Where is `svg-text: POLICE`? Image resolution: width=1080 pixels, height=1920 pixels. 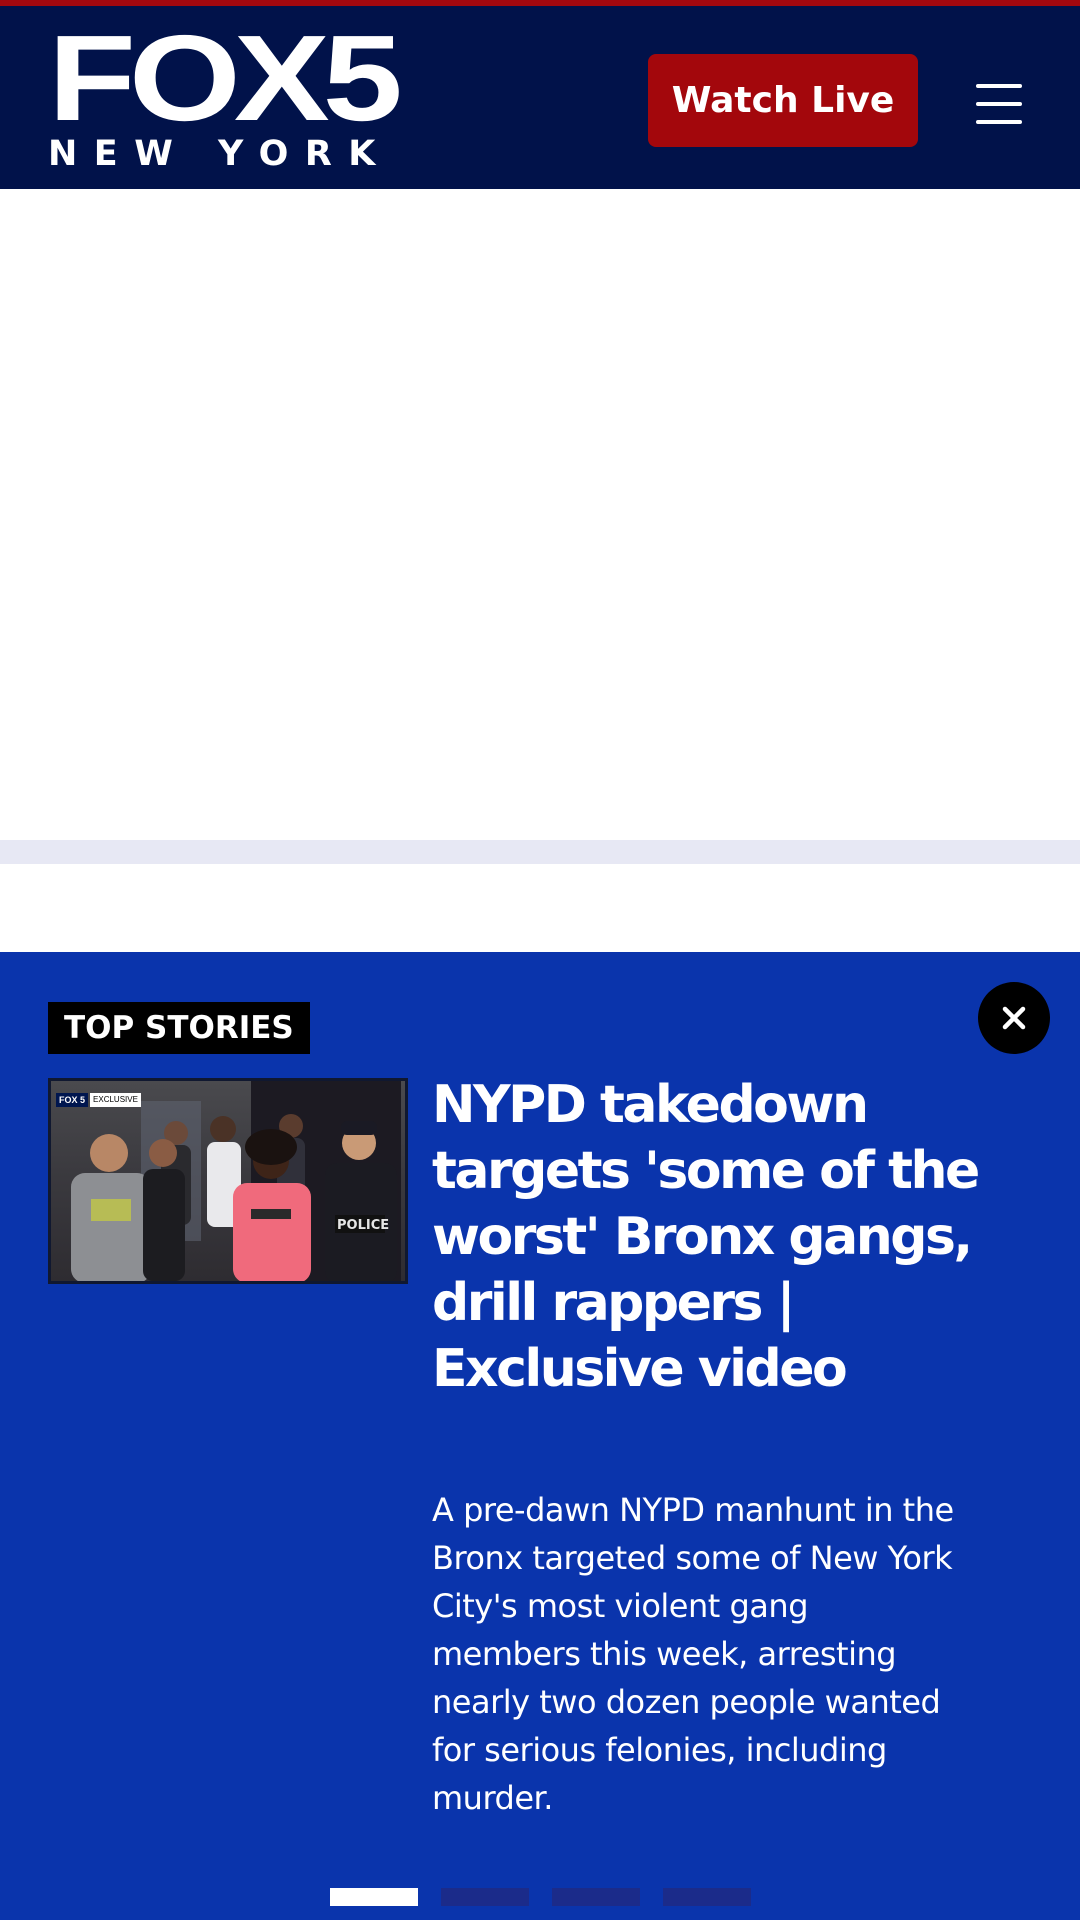 svg-text: POLICE is located at coordinates (363, 1225).